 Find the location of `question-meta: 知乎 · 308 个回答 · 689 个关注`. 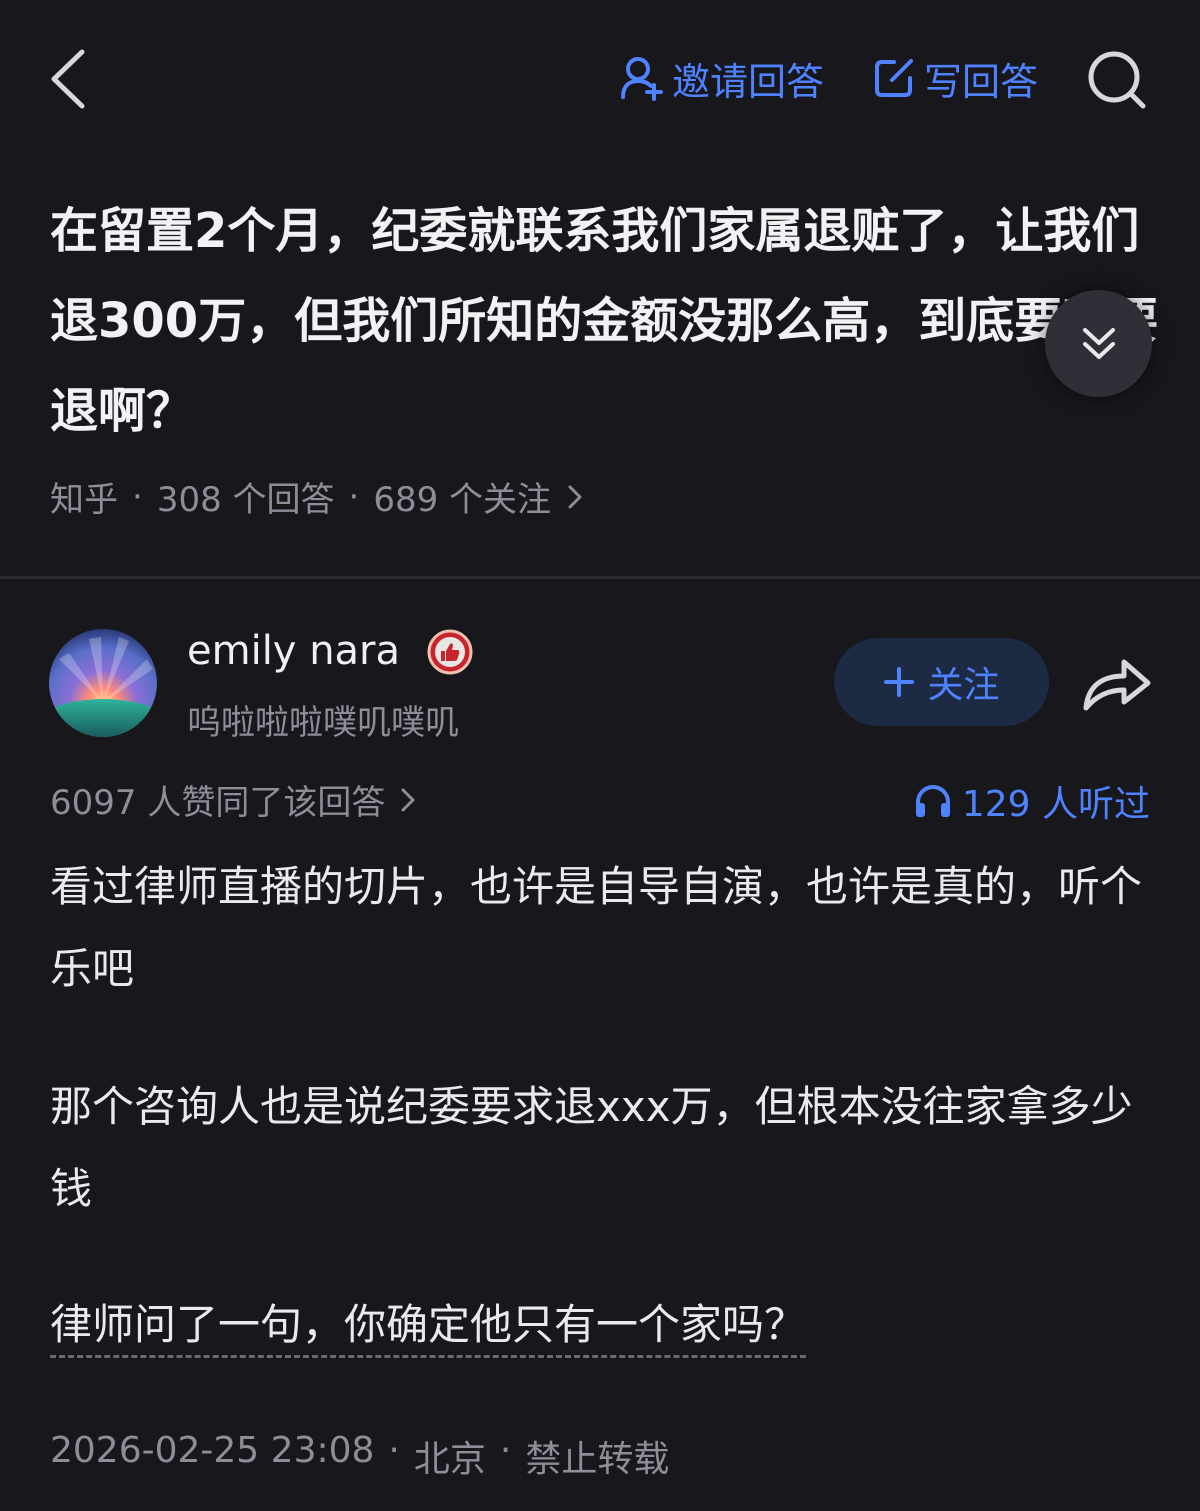

question-meta: 知乎 · 308 个回答 · 689 个关注 is located at coordinates (317, 496).